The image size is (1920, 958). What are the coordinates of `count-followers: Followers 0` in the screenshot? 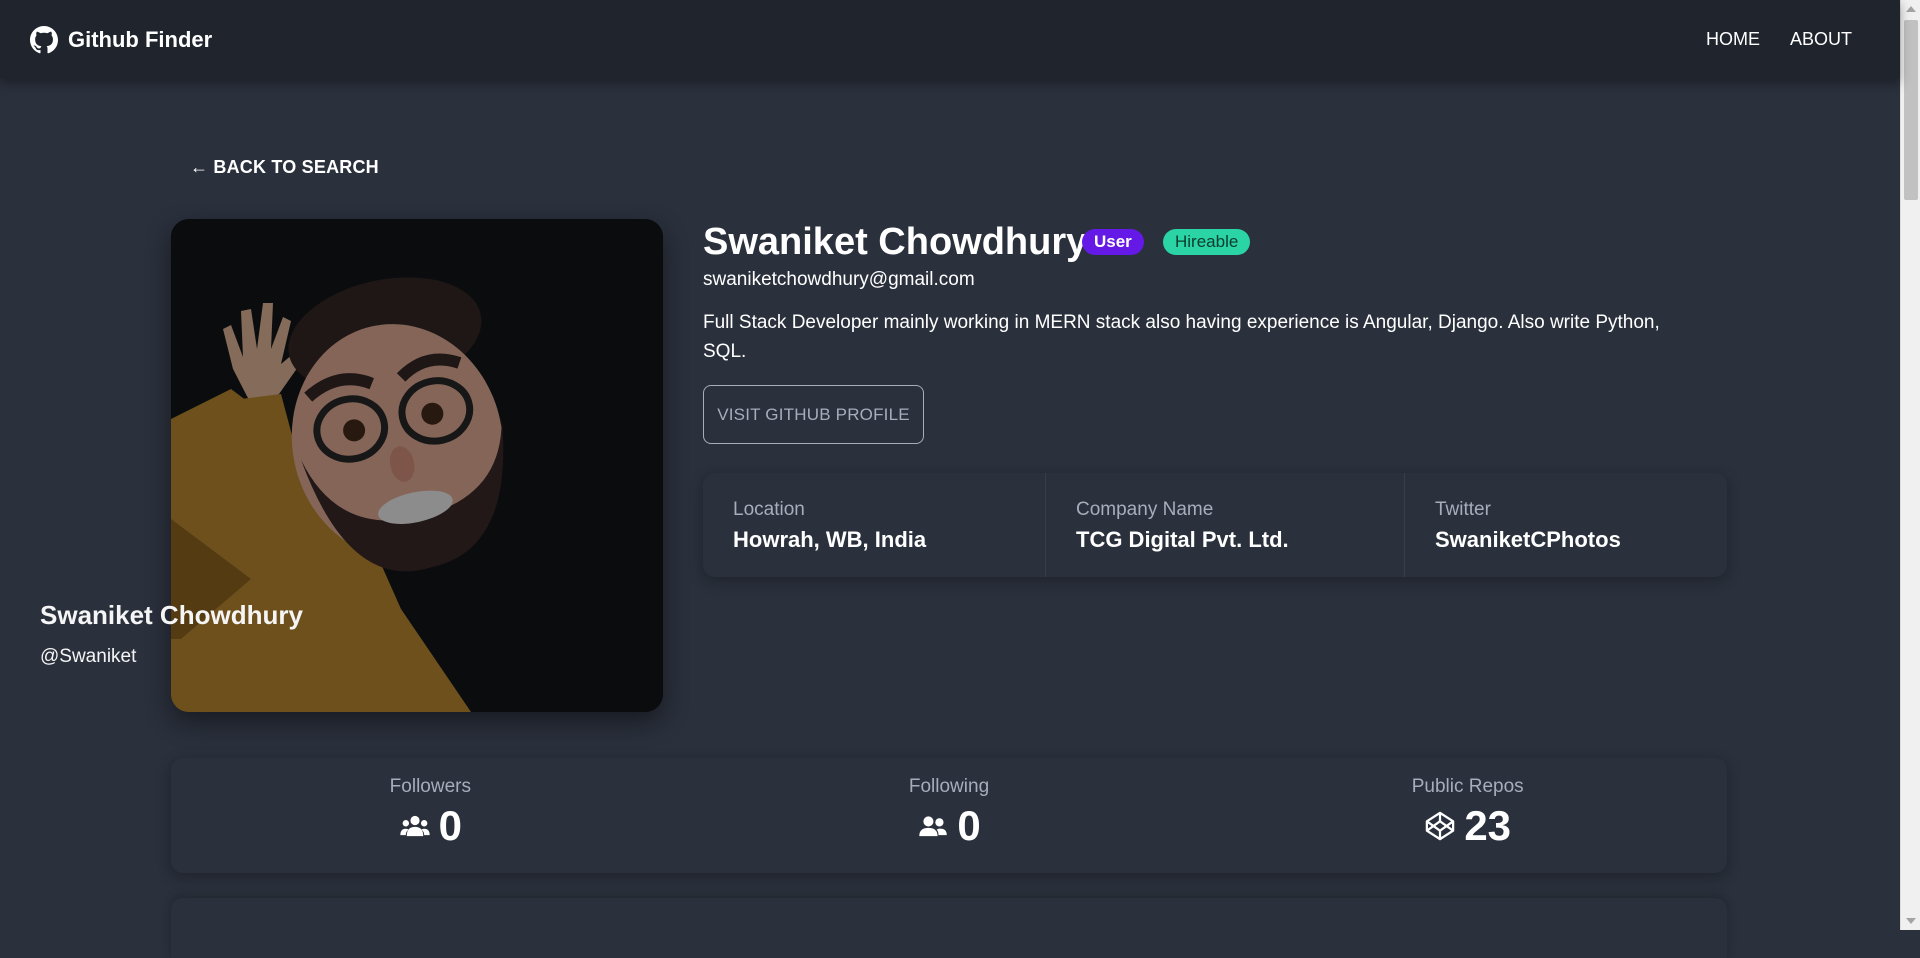 It's located at (430, 815).